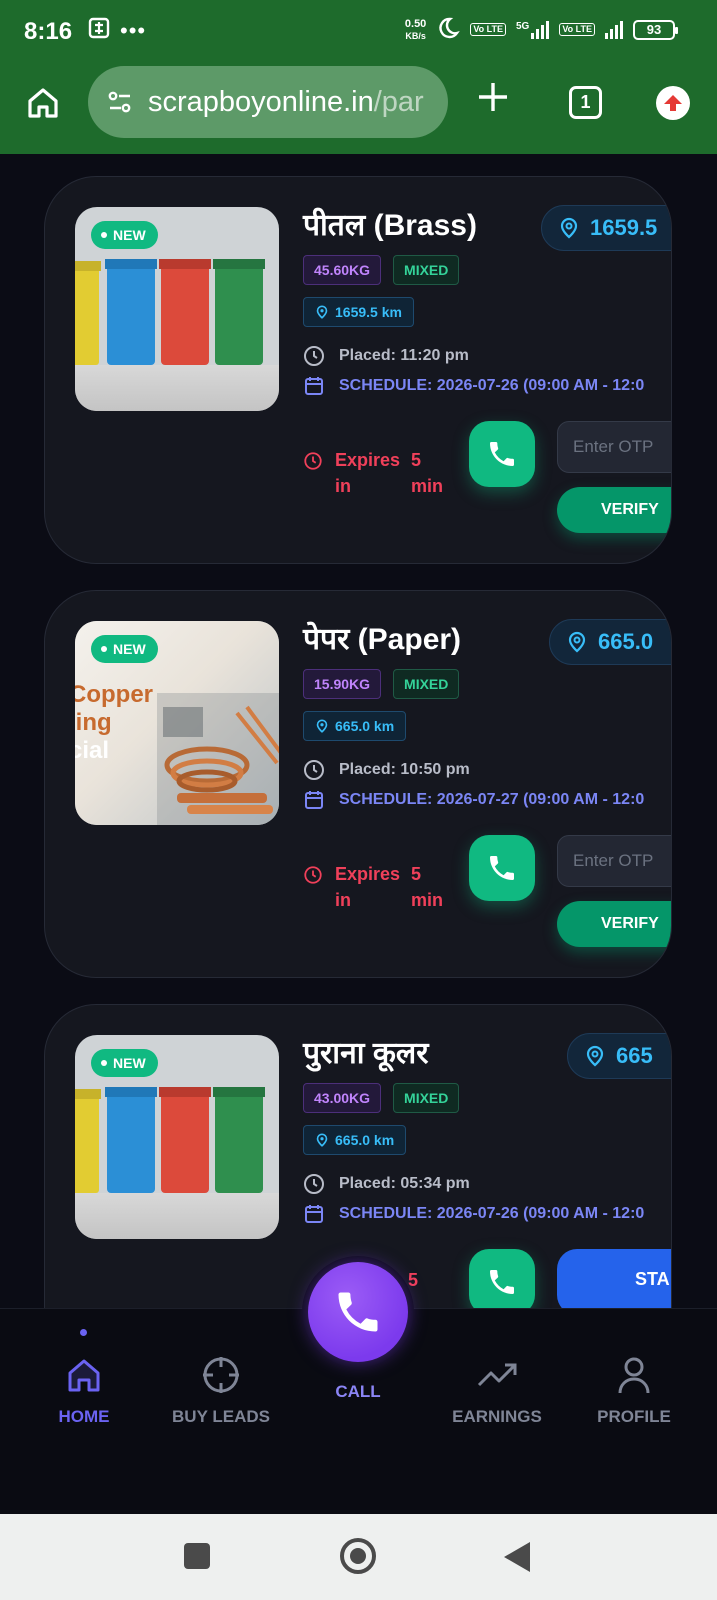 Image resolution: width=717 pixels, height=1600 pixels. What do you see at coordinates (133, 30) in the screenshot?
I see `more-notifications-icon: •••` at bounding box center [133, 30].